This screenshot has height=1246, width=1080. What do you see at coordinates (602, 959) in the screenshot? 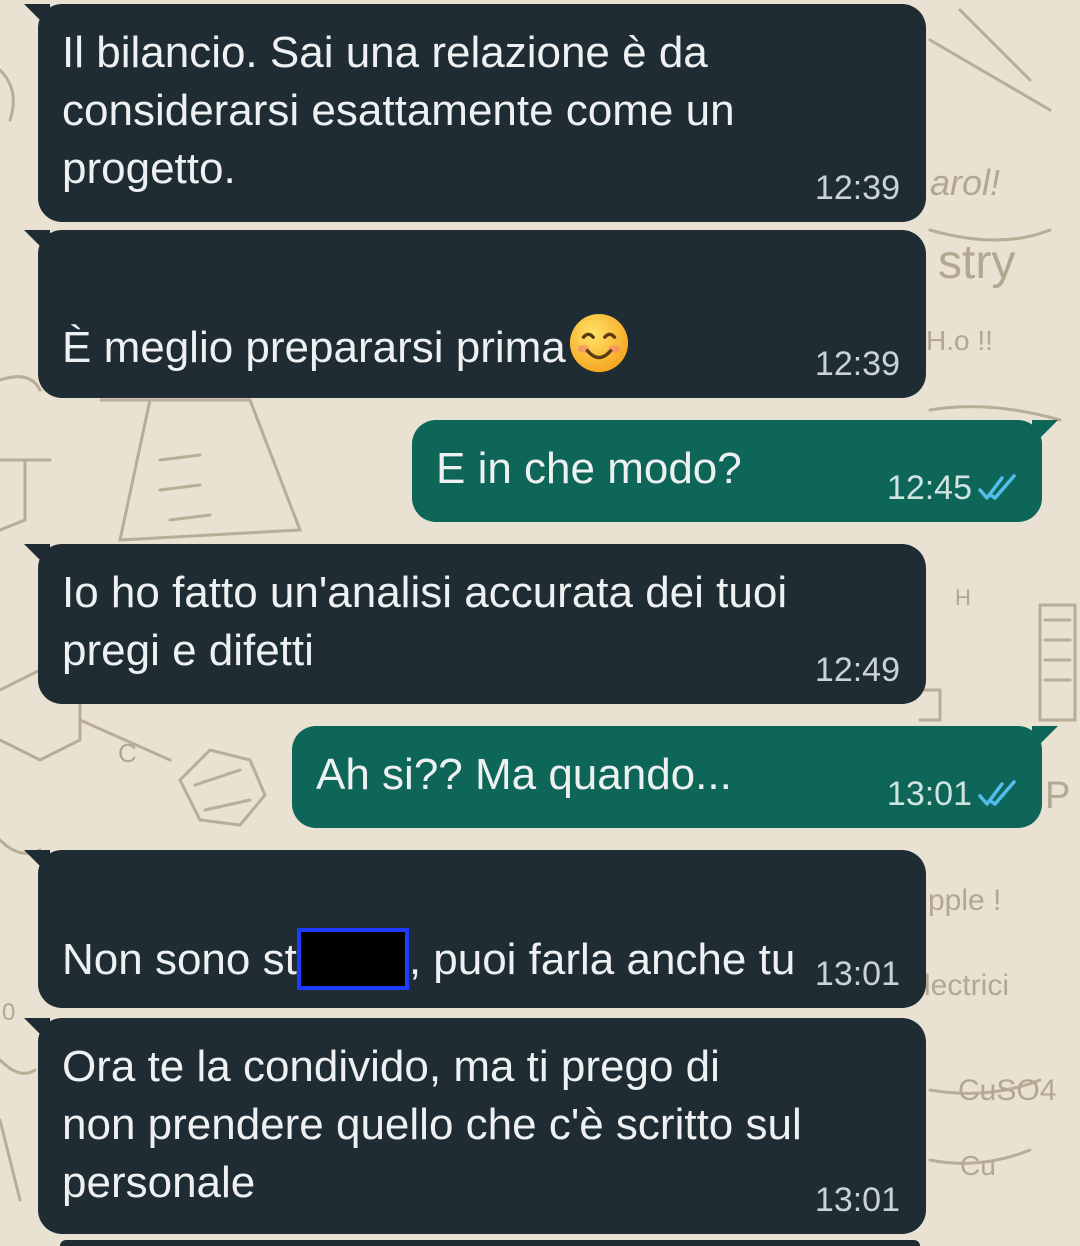
I see `message-text-after: , puoi farla anche tu` at bounding box center [602, 959].